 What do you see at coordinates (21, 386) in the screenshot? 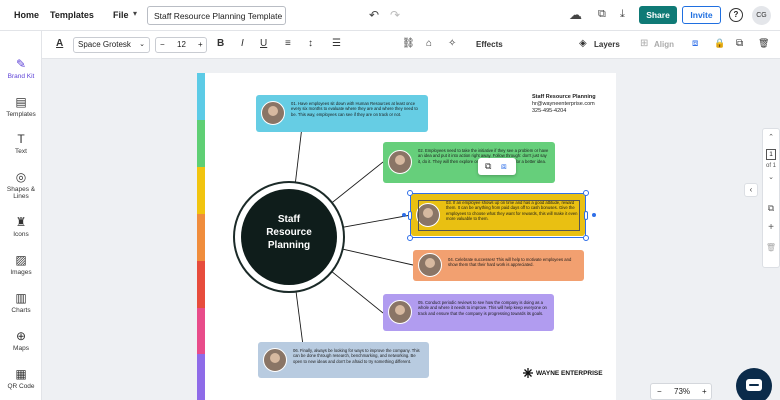
I see `sidebar-item-label: QR Code` at bounding box center [21, 386].